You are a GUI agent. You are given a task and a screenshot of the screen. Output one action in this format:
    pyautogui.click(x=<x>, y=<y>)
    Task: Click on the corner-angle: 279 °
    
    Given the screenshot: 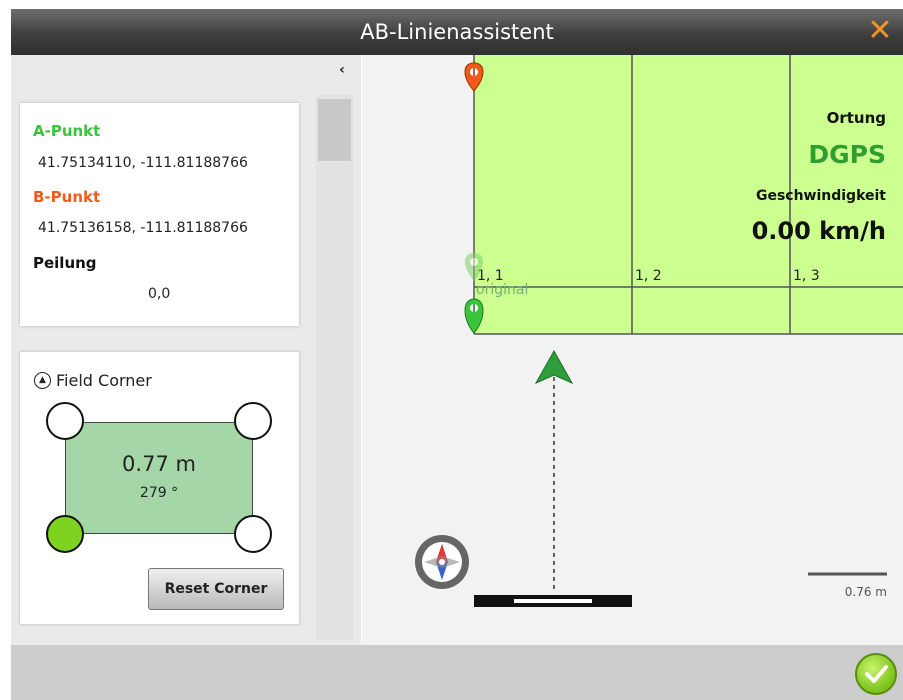 What is the action you would take?
    pyautogui.click(x=159, y=493)
    